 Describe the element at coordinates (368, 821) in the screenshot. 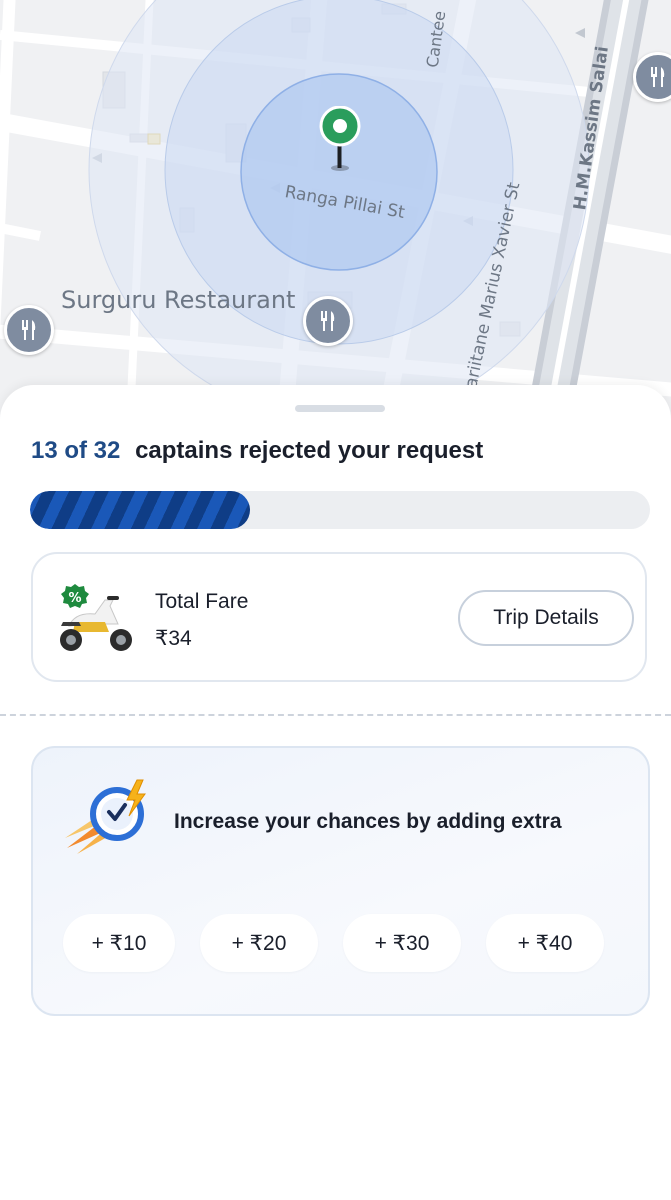

I see `add-extra-title: Increase your chances by adding extra` at that location.